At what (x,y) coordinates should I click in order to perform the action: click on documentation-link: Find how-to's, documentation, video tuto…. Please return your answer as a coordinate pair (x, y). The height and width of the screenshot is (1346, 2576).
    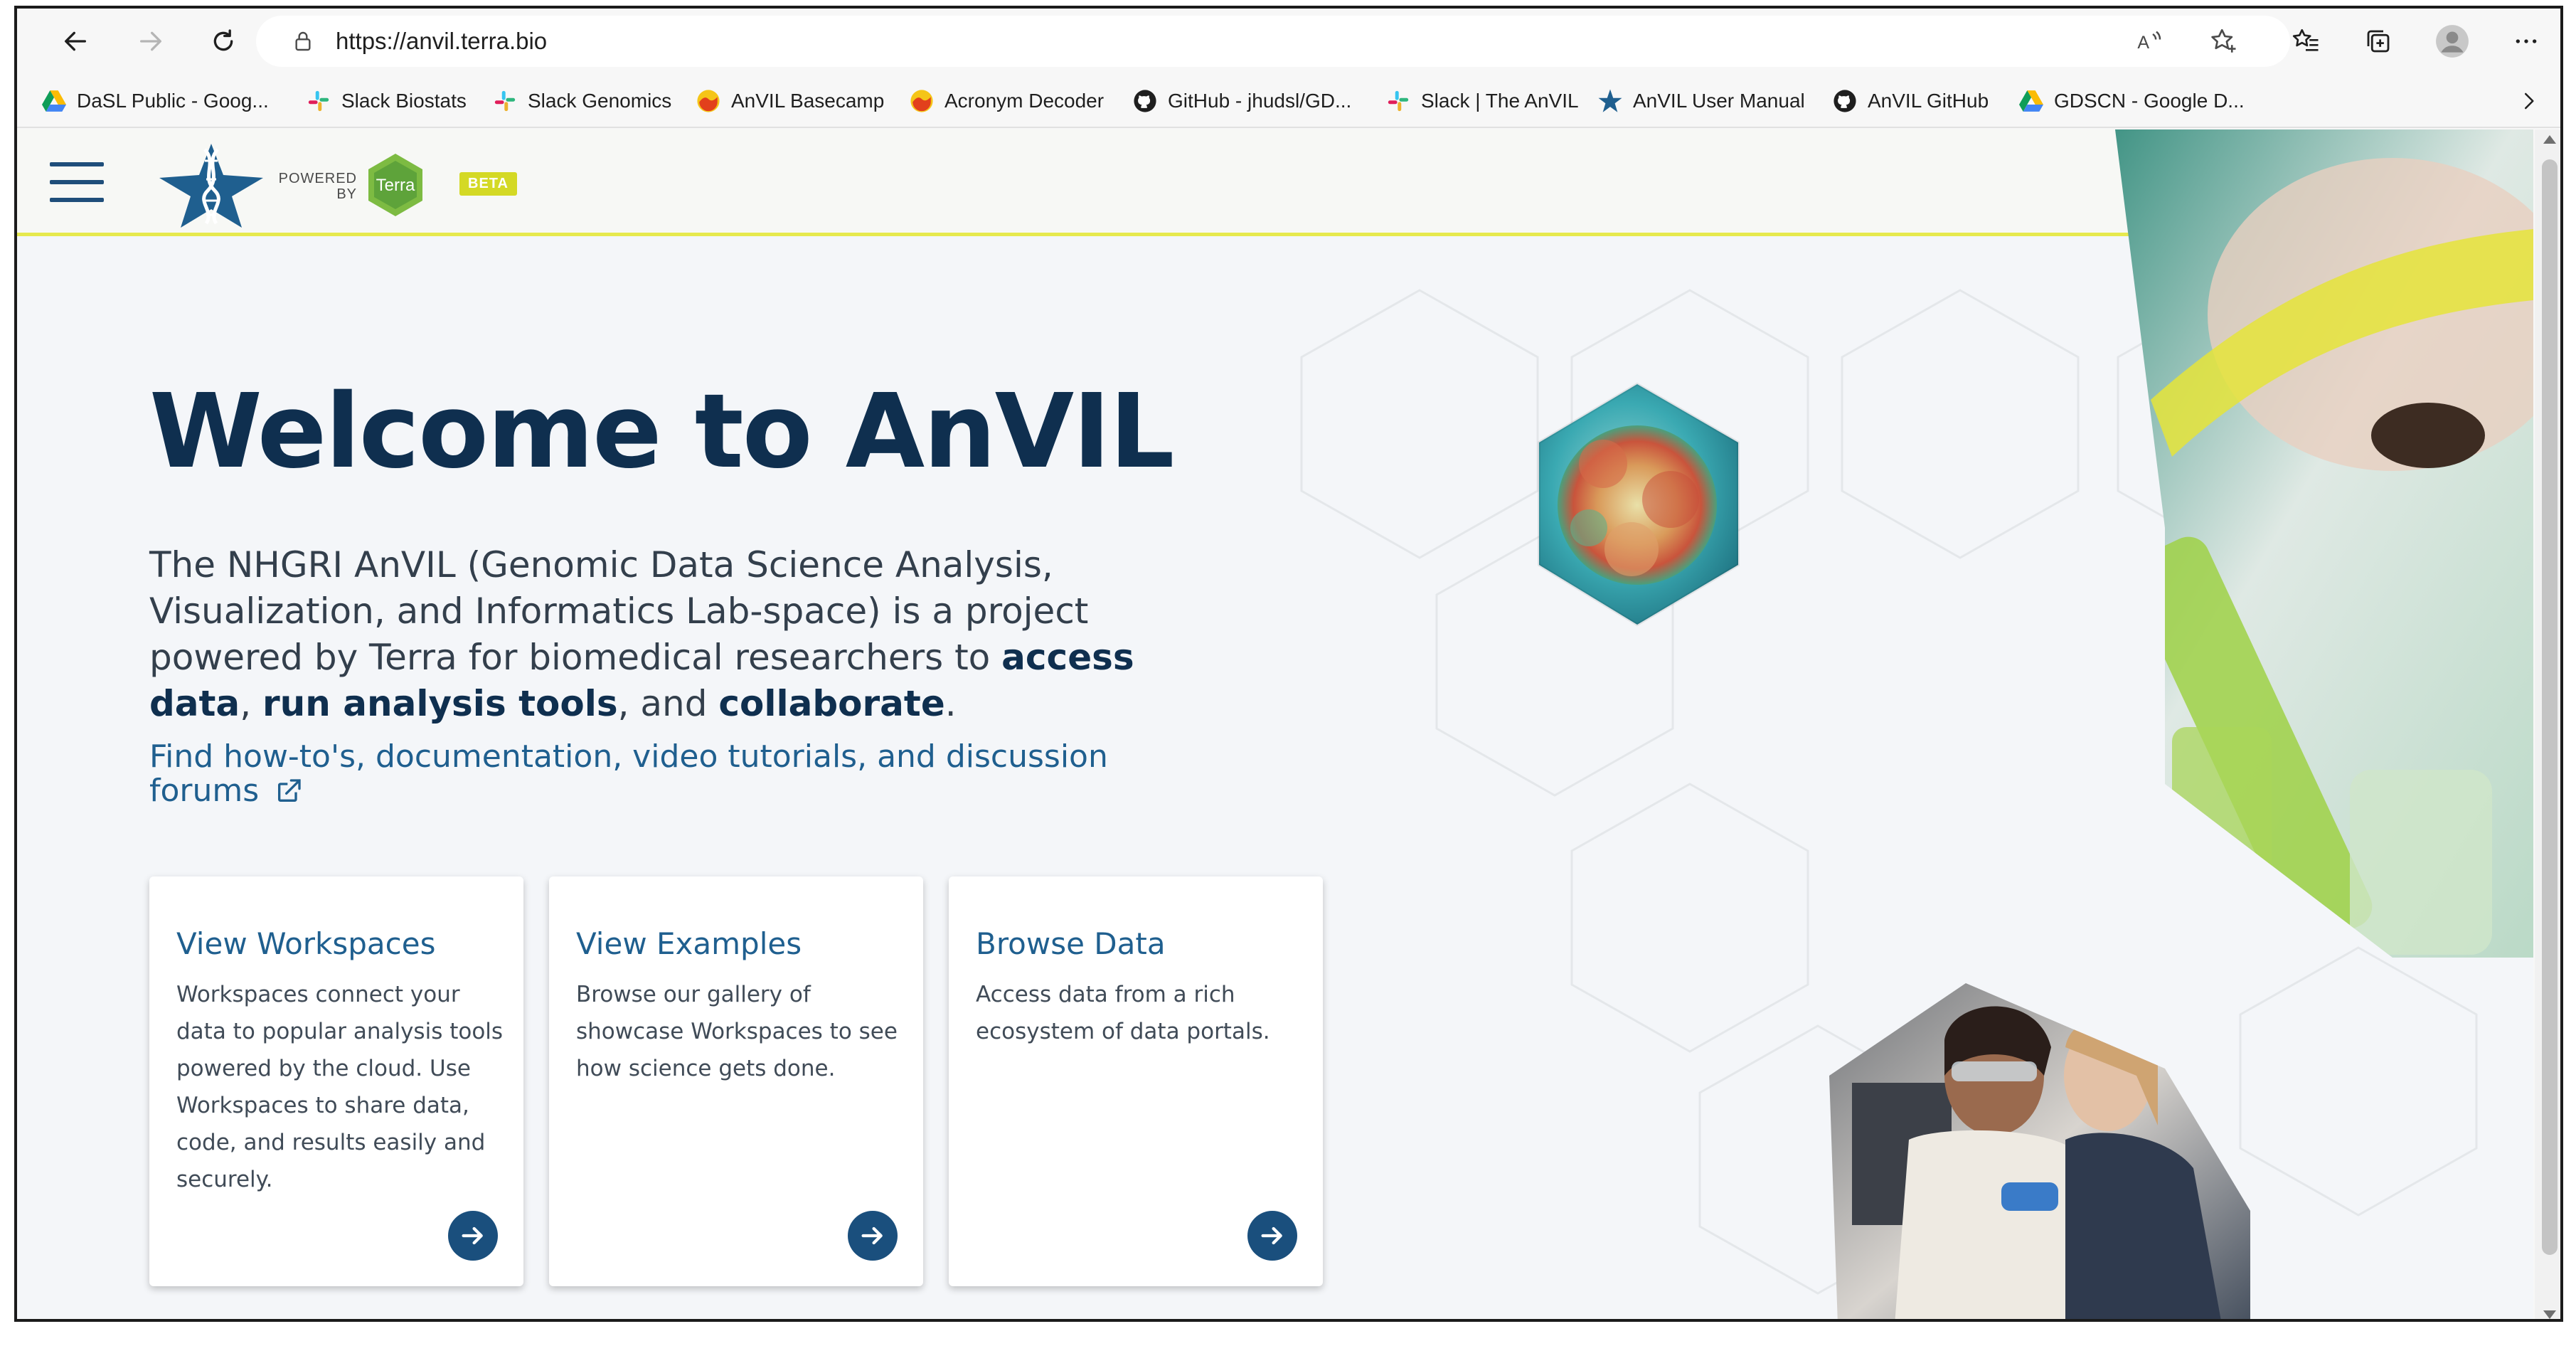
    Looking at the image, I should click on (657, 774).